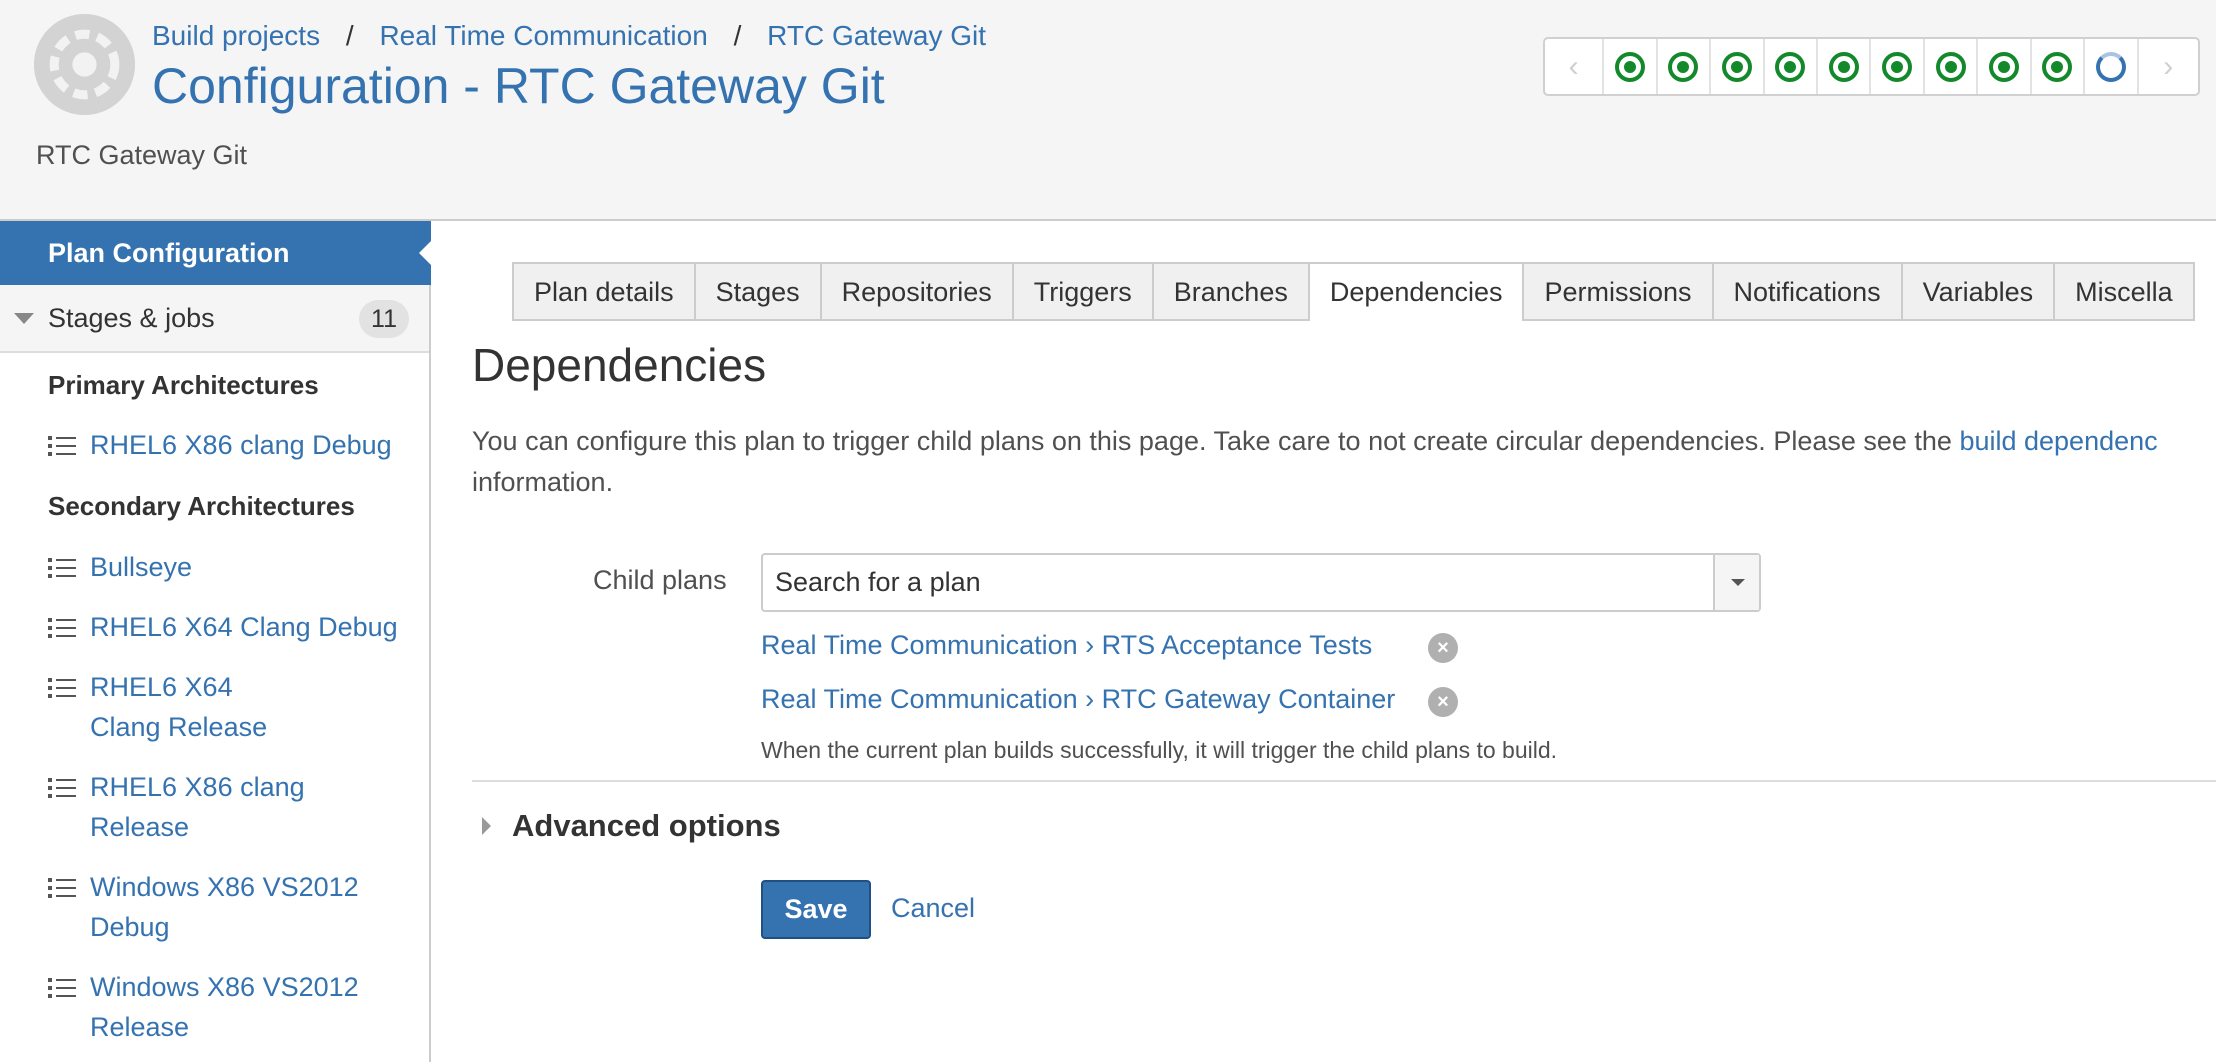  What do you see at coordinates (224, 907) in the screenshot?
I see `job-label: Windows X86 VS2012 Debug` at bounding box center [224, 907].